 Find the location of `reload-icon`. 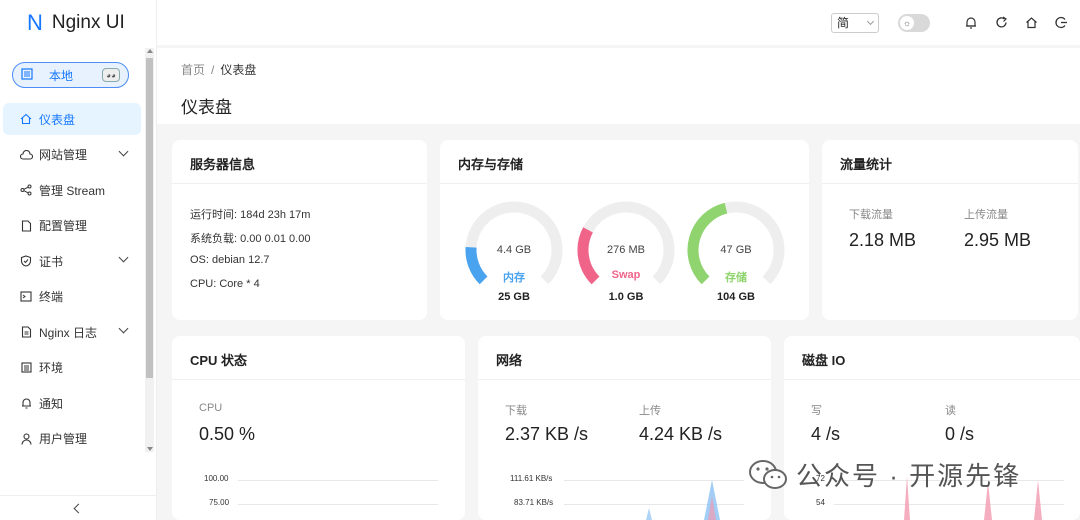

reload-icon is located at coordinates (1001, 23).